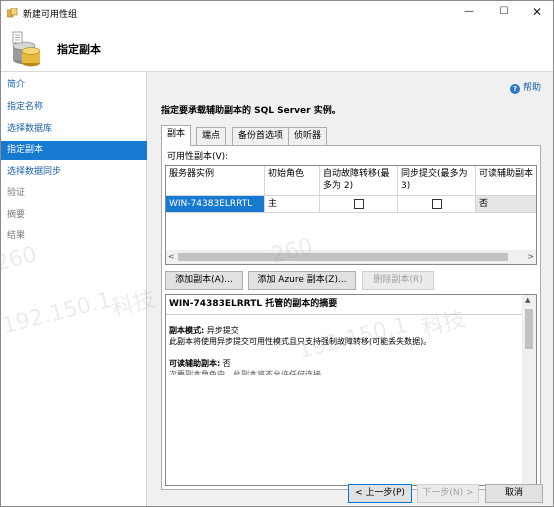 Image resolution: width=554 pixels, height=507 pixels. Describe the element at coordinates (16, 193) in the screenshot. I see `sidebar-item-validation: 验证` at that location.